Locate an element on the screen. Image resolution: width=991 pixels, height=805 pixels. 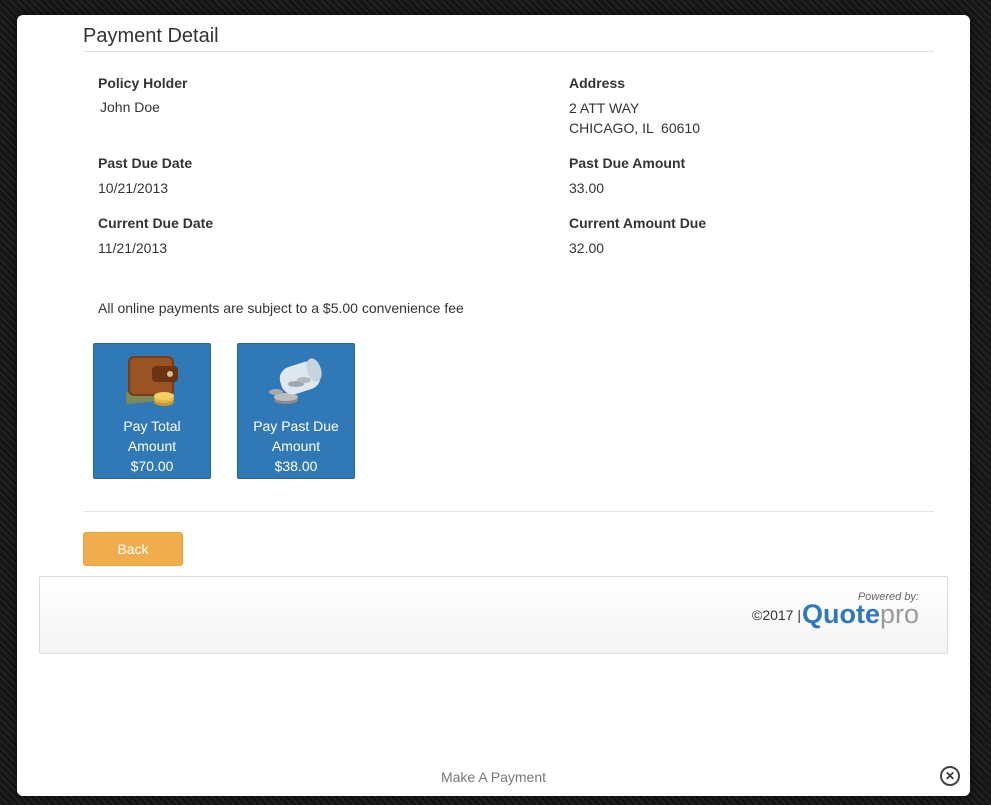
pay-total-label: Pay Total Amount is located at coordinates (152, 436).